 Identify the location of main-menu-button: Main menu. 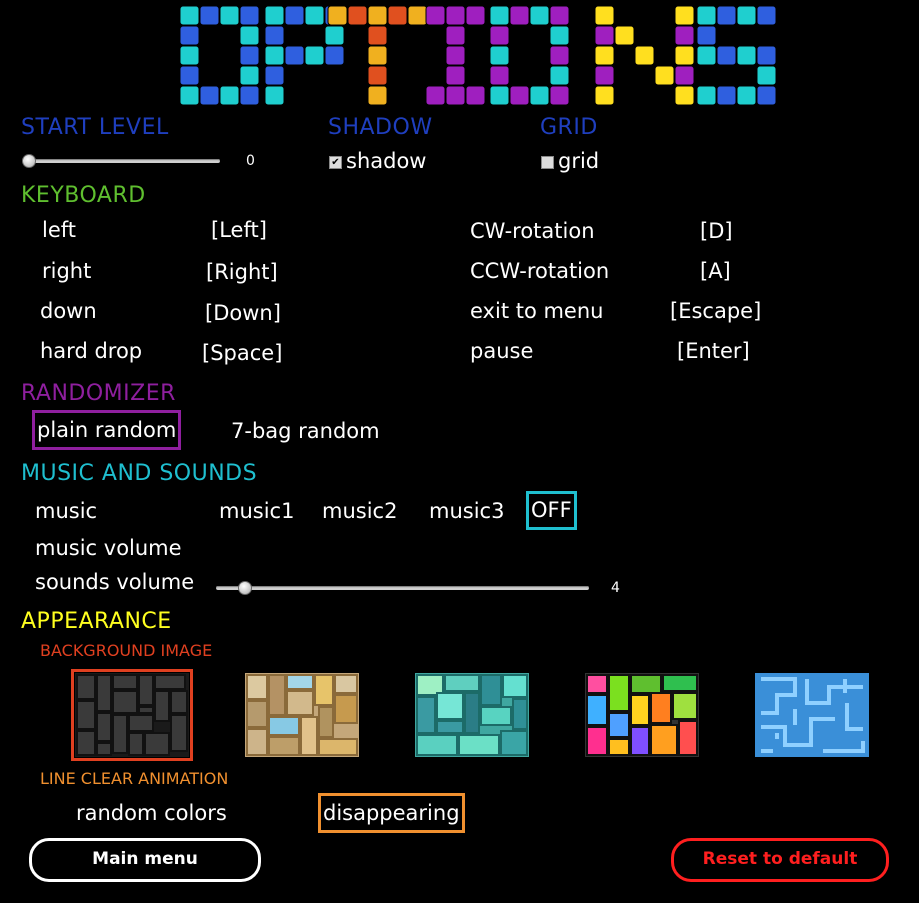
(145, 860).